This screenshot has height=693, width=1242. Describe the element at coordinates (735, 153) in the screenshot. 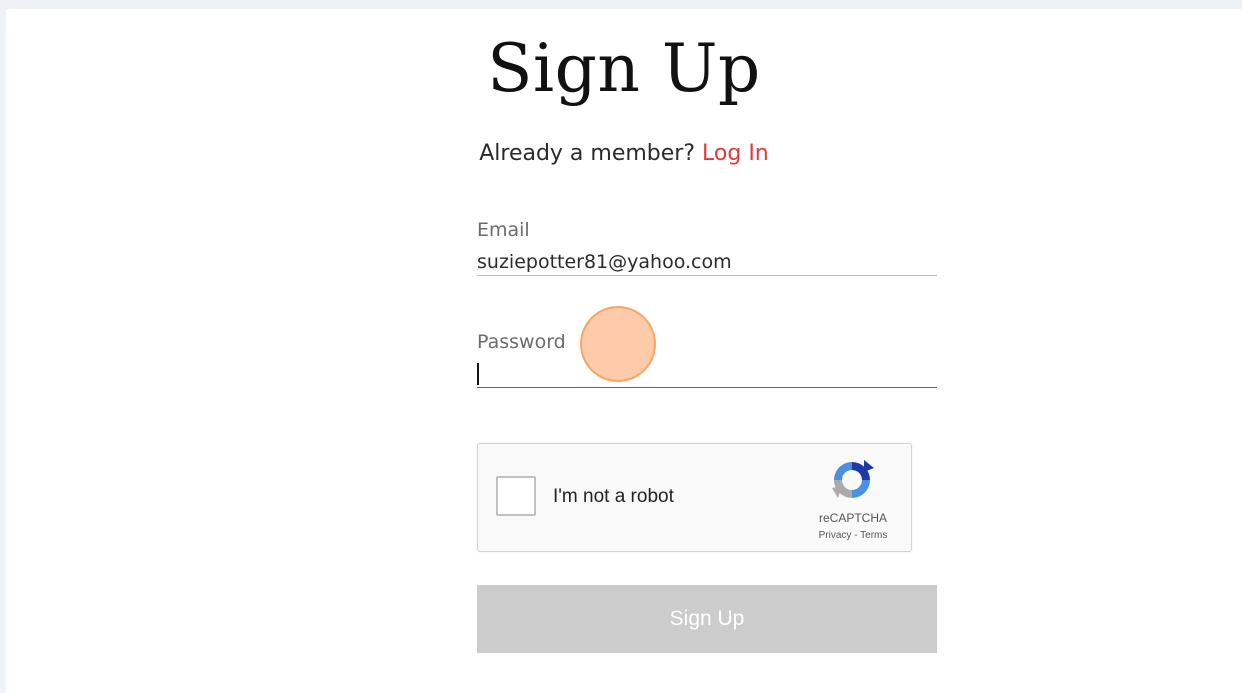

I see `login-link: Log In` at that location.